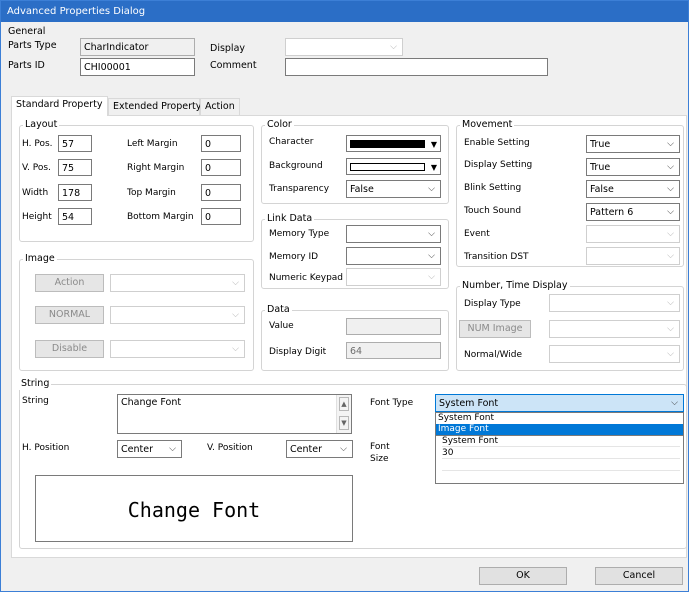 This screenshot has width=689, height=592. I want to click on vpos-label: V. Pos., so click(36, 168).